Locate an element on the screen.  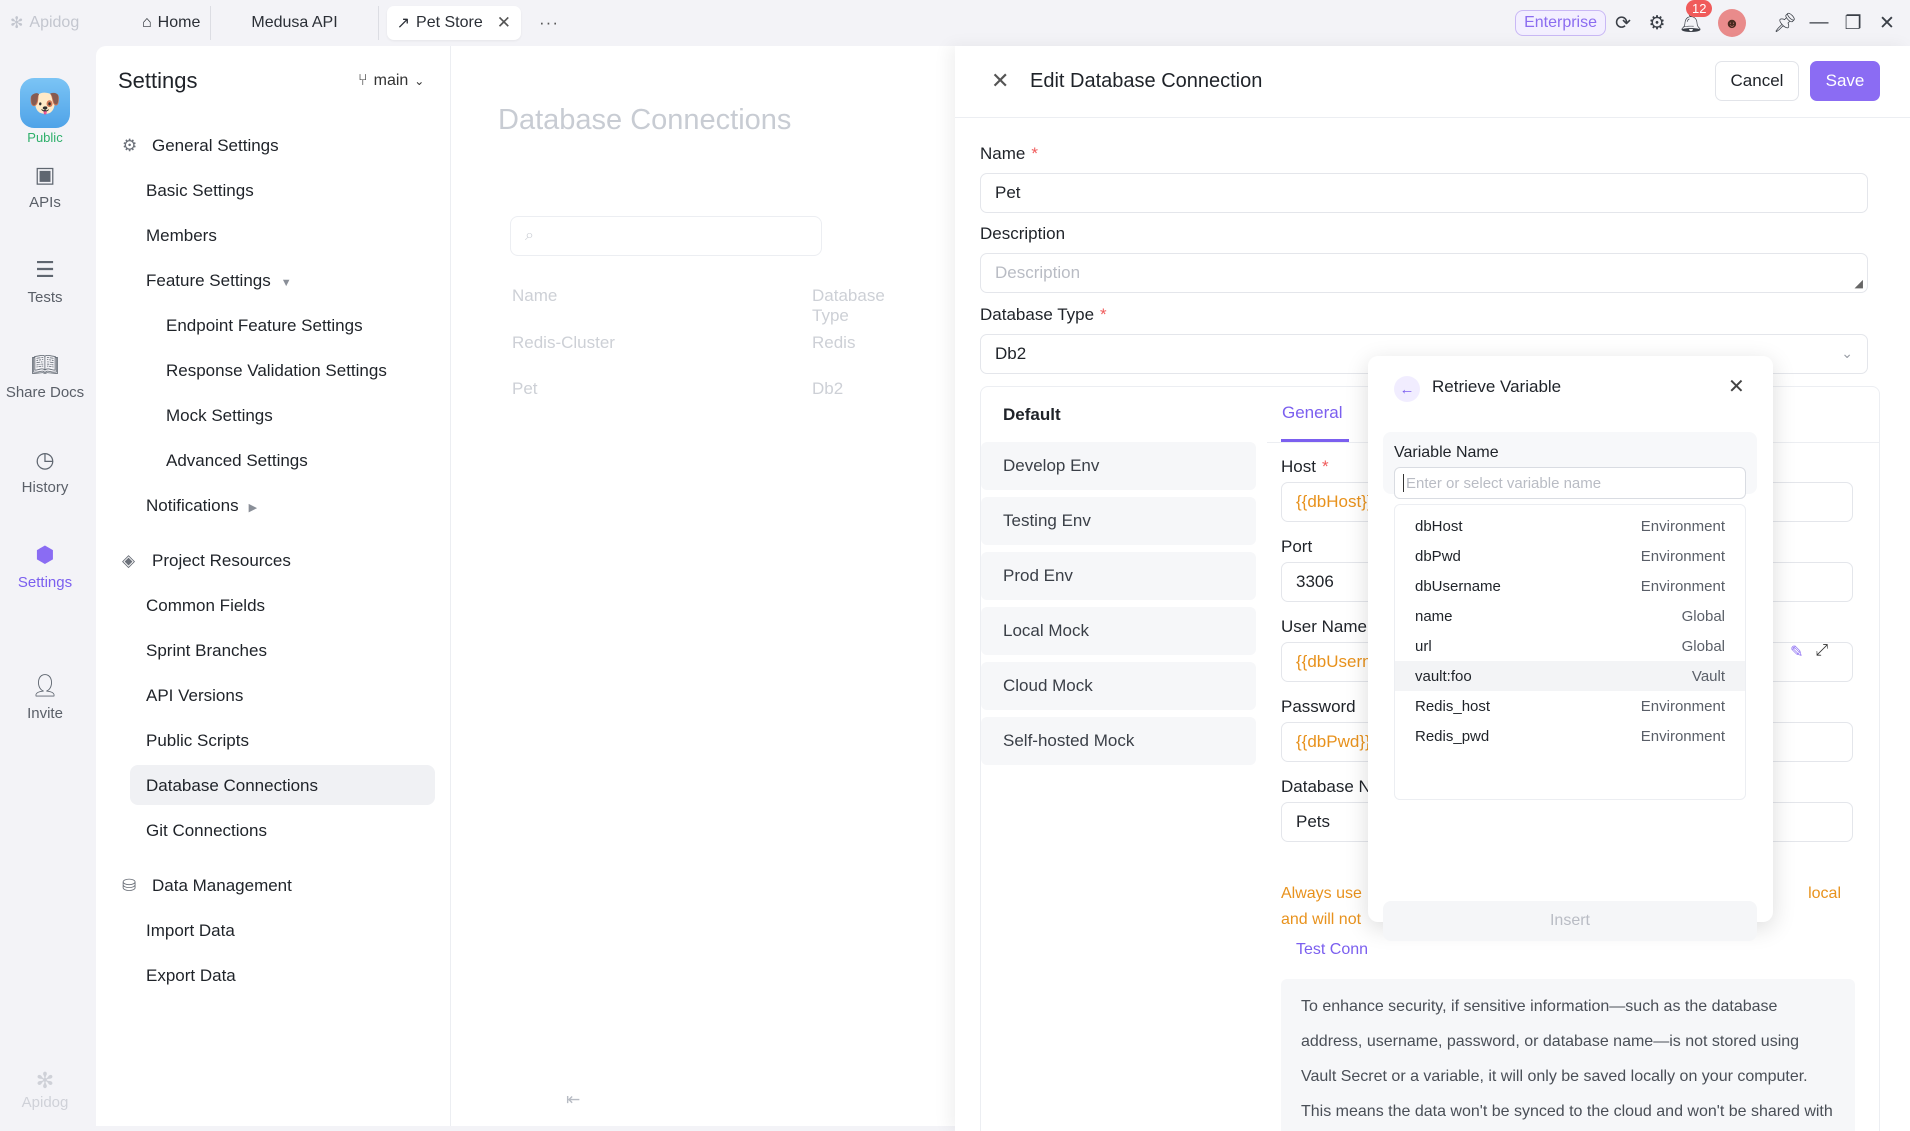
tab-medusa-api: Medusa API is located at coordinates (295, 23).